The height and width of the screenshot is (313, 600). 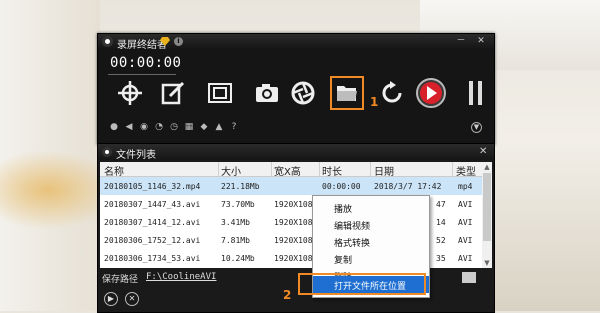 I want to click on open-folder-button, so click(x=347, y=93).